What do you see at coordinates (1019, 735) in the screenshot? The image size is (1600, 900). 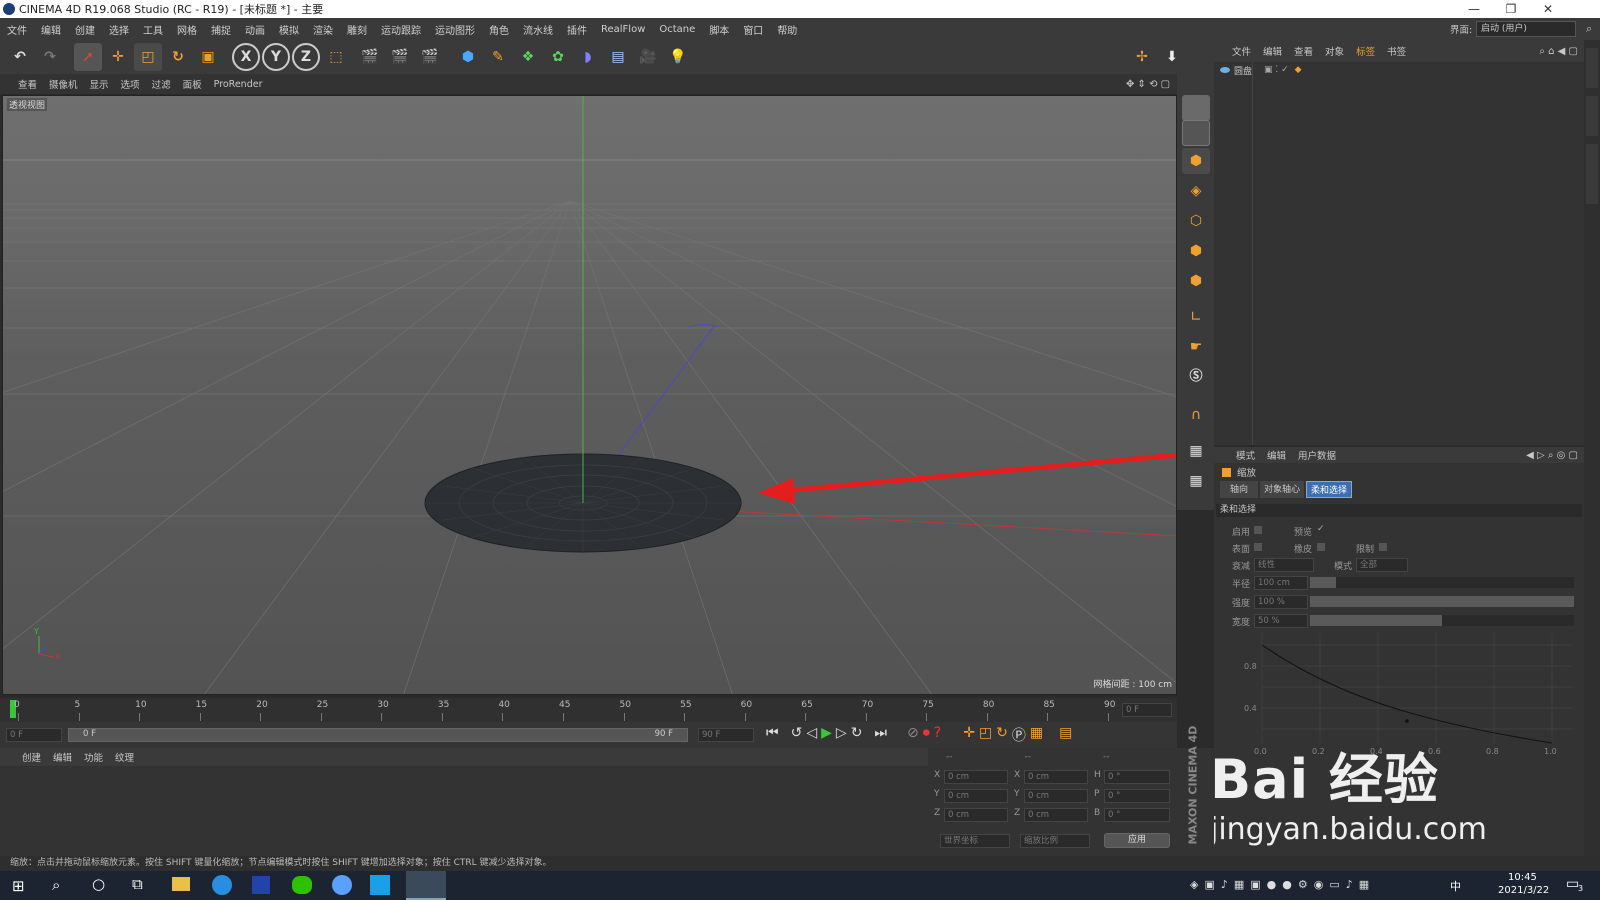 I see `key-param-icon: Ⓟ` at bounding box center [1019, 735].